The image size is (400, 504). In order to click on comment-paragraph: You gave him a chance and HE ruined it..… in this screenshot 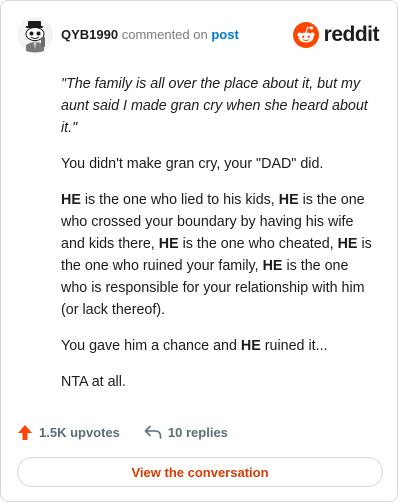, I will do `click(194, 346)`.